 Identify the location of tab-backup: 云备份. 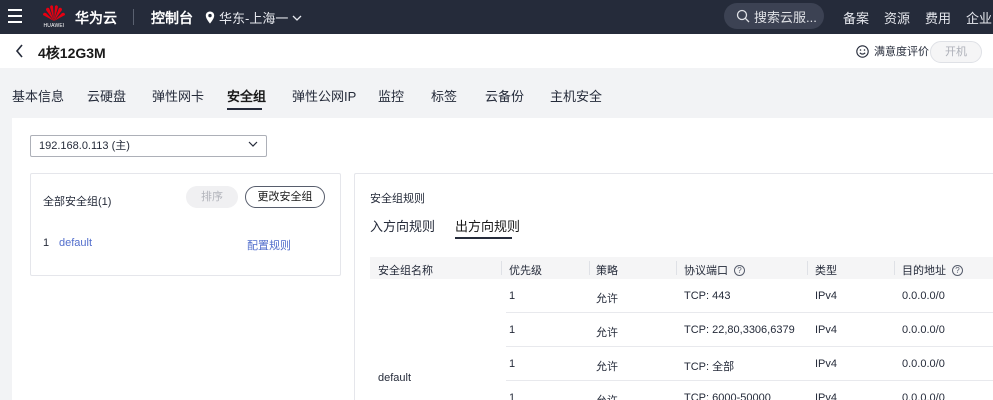
(504, 95).